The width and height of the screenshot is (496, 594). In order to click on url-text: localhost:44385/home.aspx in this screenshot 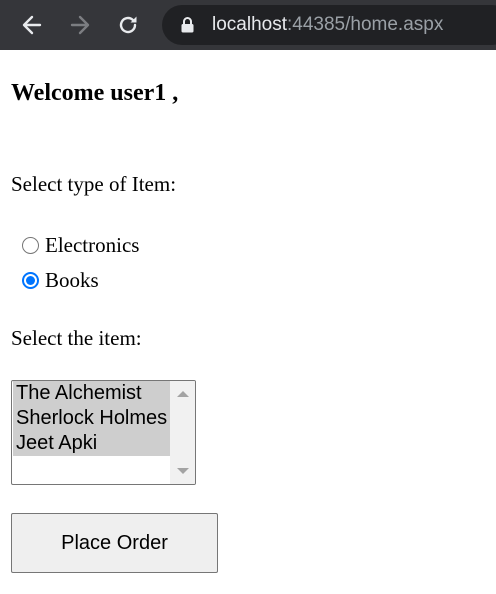, I will do `click(327, 25)`.